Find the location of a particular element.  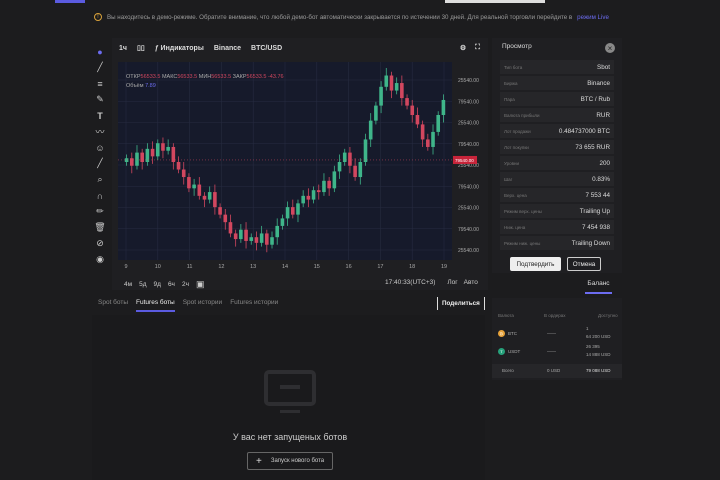

open-label: ОТКР is located at coordinates (133, 77).